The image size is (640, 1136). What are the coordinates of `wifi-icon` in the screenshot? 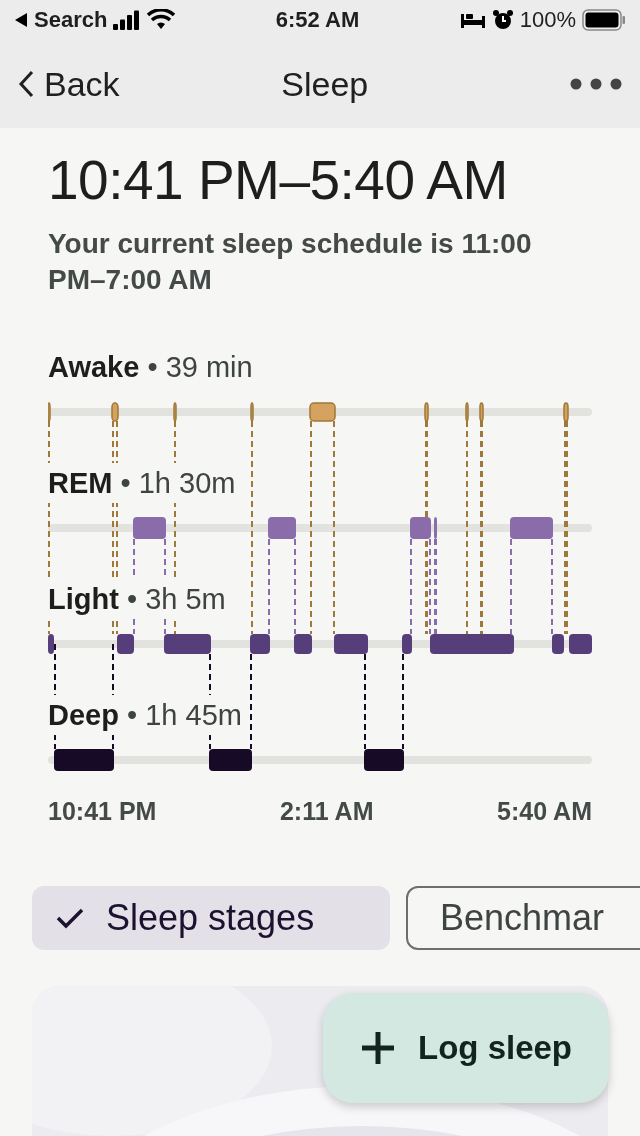 It's located at (161, 20).